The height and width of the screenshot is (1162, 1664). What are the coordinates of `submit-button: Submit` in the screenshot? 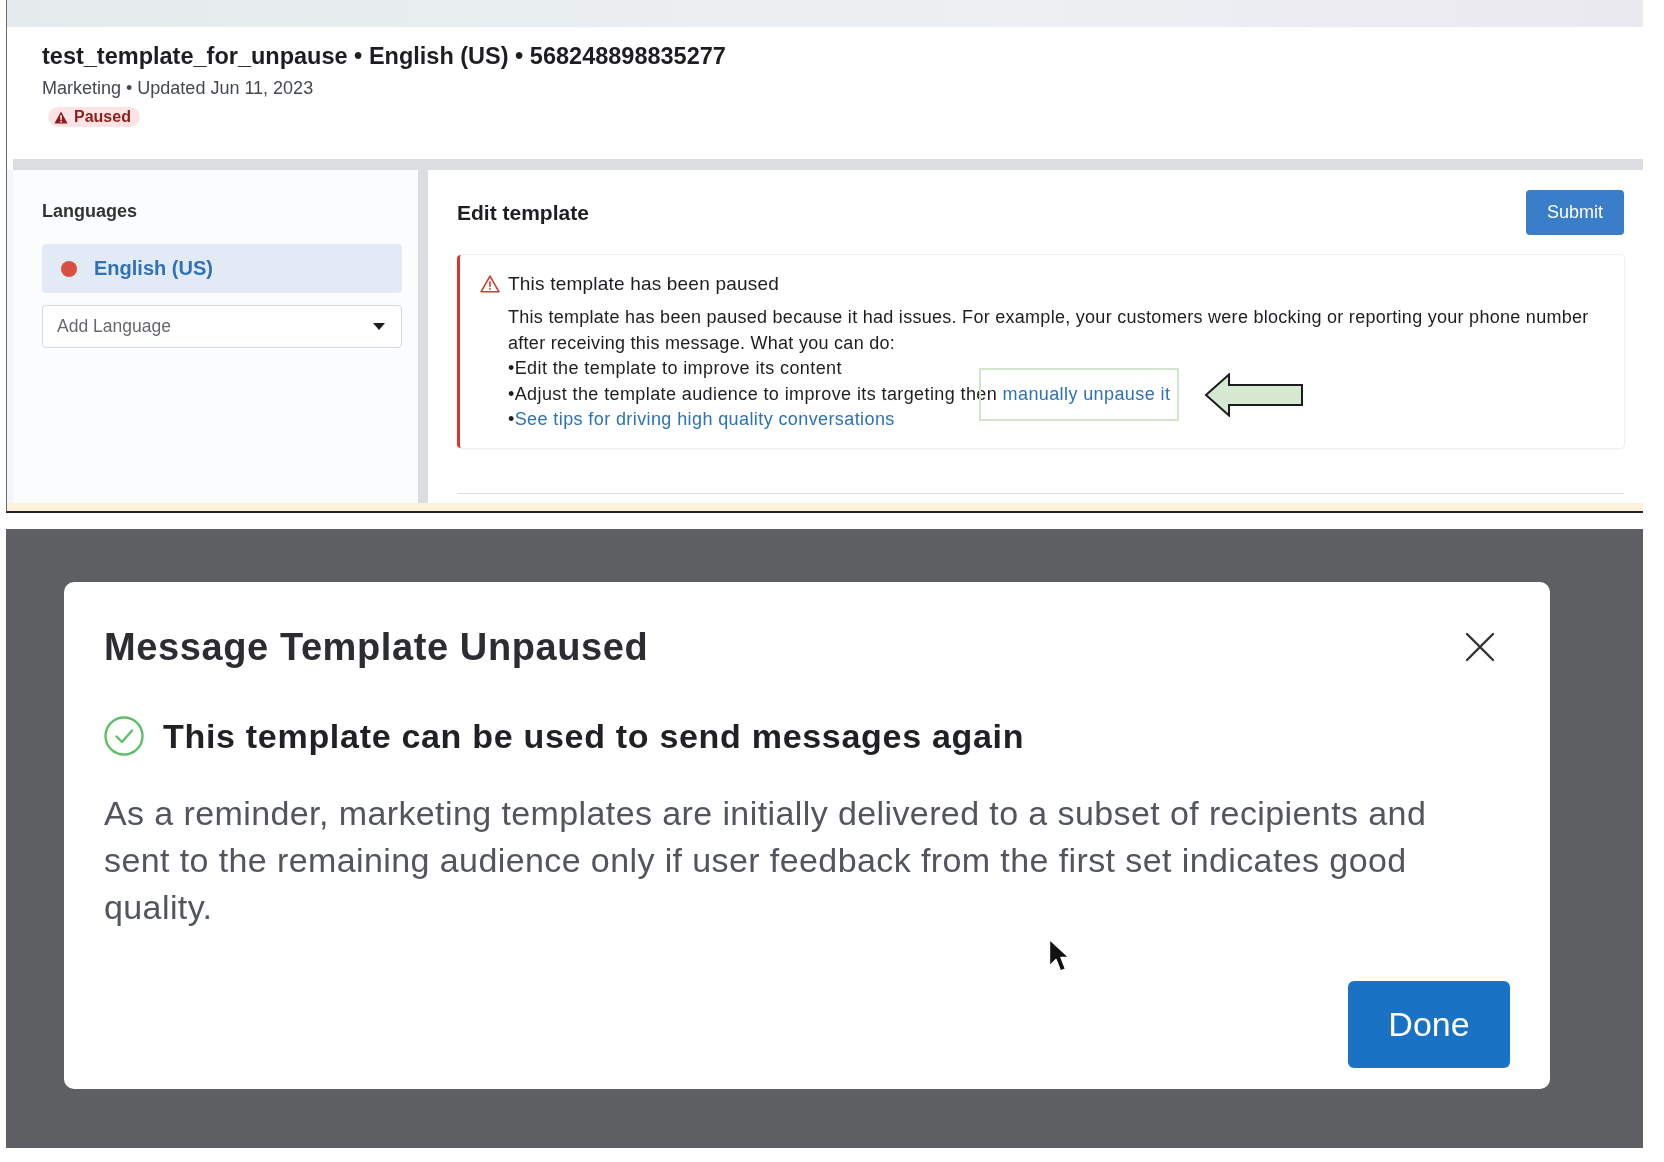 It's located at (1575, 212).